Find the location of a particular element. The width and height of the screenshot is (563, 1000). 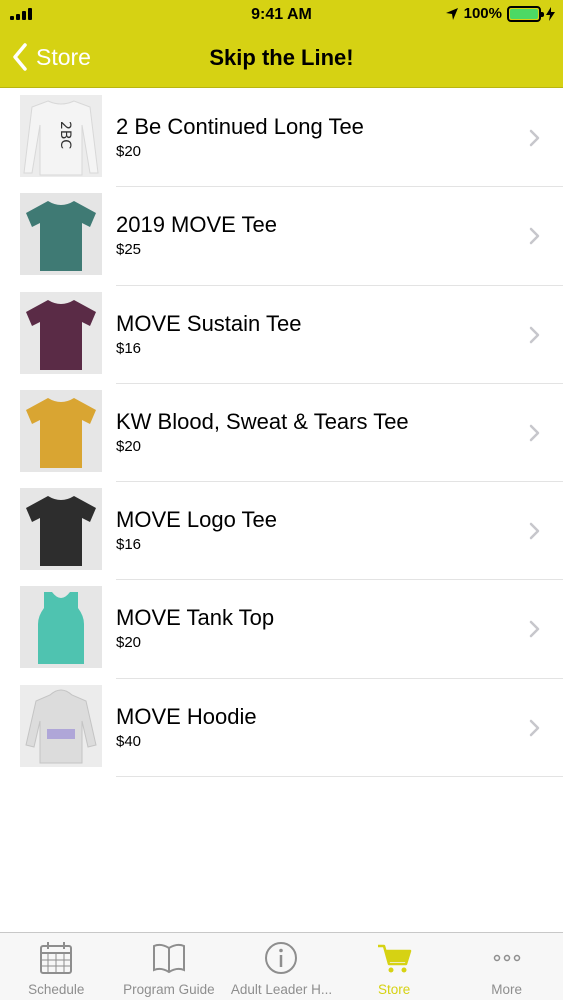

tab-cart: Store is located at coordinates (394, 966).